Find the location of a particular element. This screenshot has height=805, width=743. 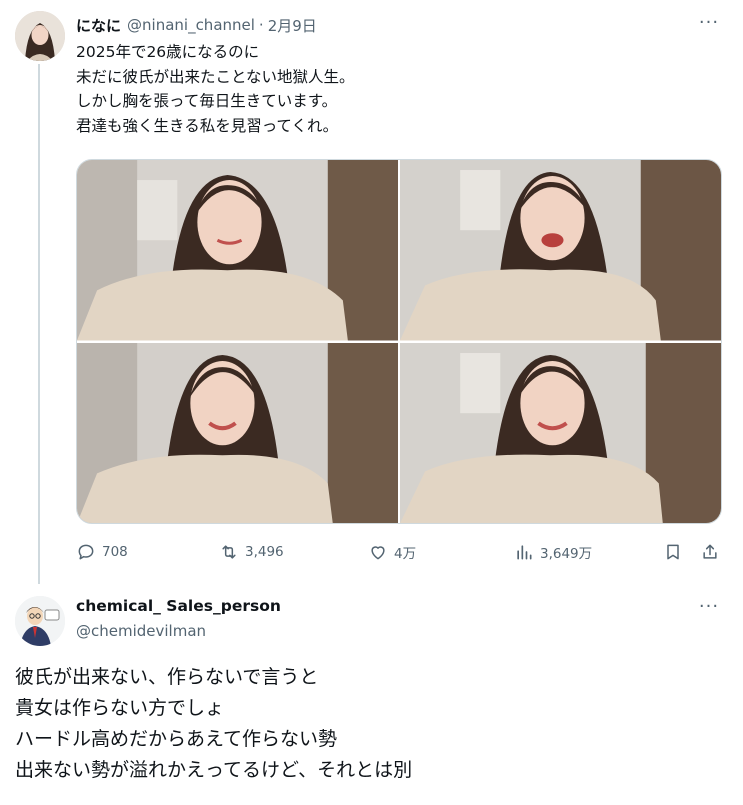

thread-line is located at coordinates (39, 324).